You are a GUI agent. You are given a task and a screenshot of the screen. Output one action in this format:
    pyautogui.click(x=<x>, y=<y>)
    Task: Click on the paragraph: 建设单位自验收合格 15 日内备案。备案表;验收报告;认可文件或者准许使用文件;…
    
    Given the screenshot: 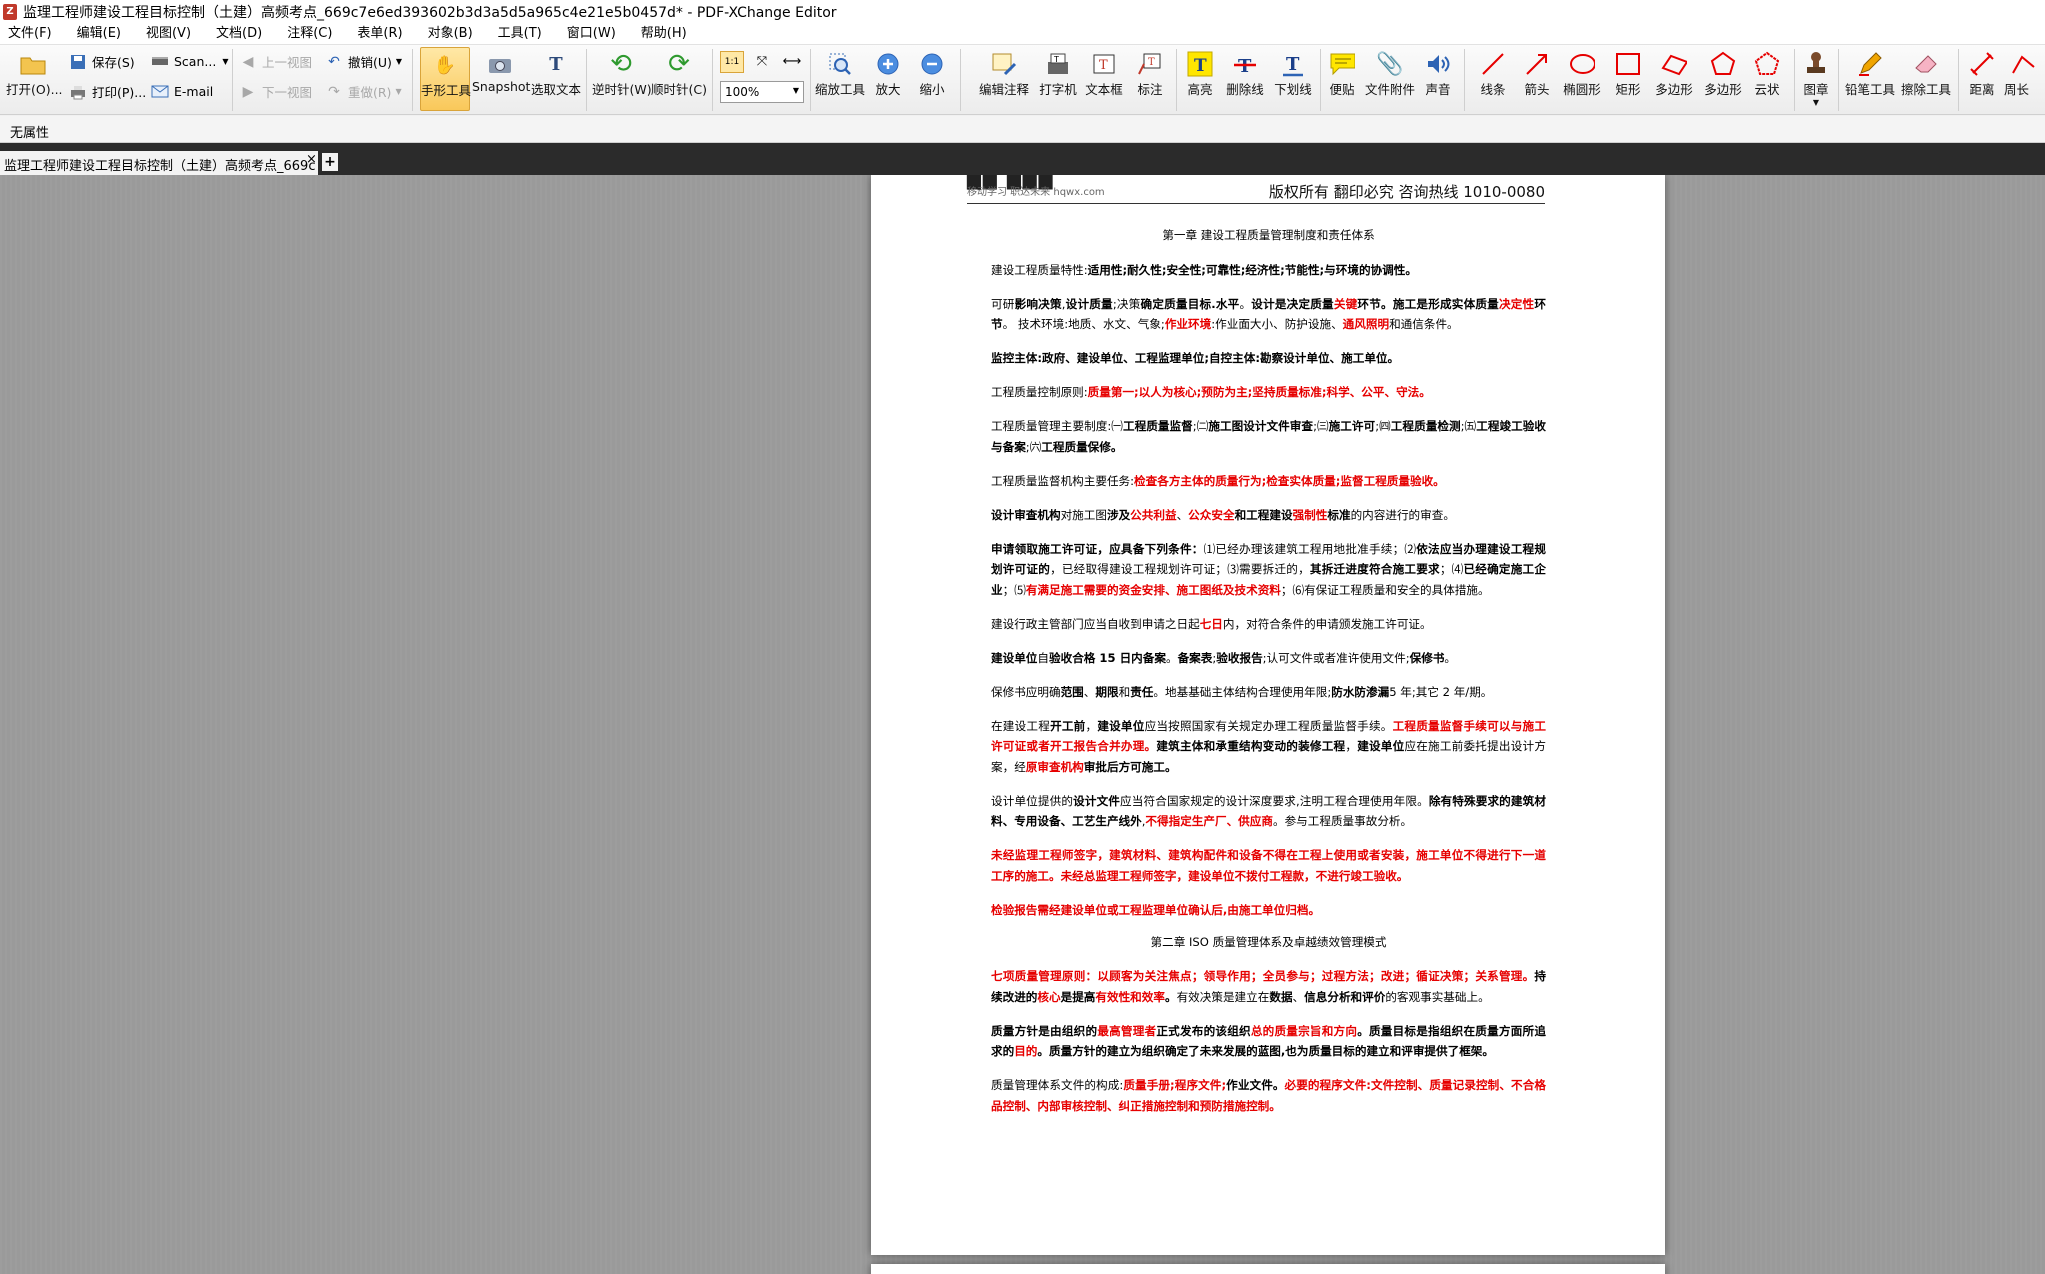 What is the action you would take?
    pyautogui.click(x=1224, y=657)
    